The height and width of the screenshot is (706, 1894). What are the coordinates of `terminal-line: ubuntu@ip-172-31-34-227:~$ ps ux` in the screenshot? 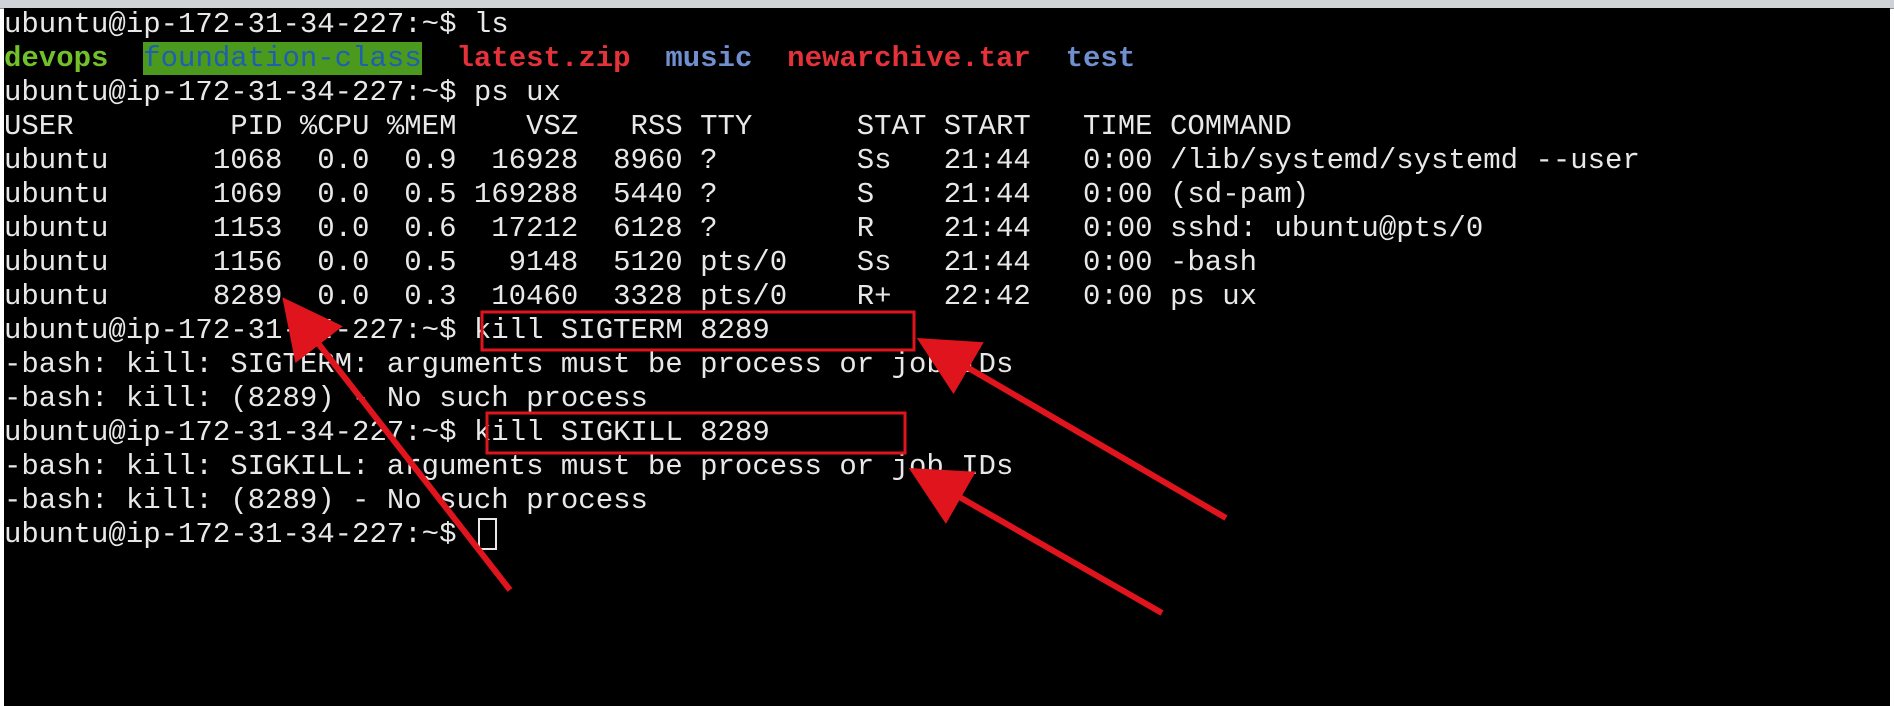 It's located at (822, 93).